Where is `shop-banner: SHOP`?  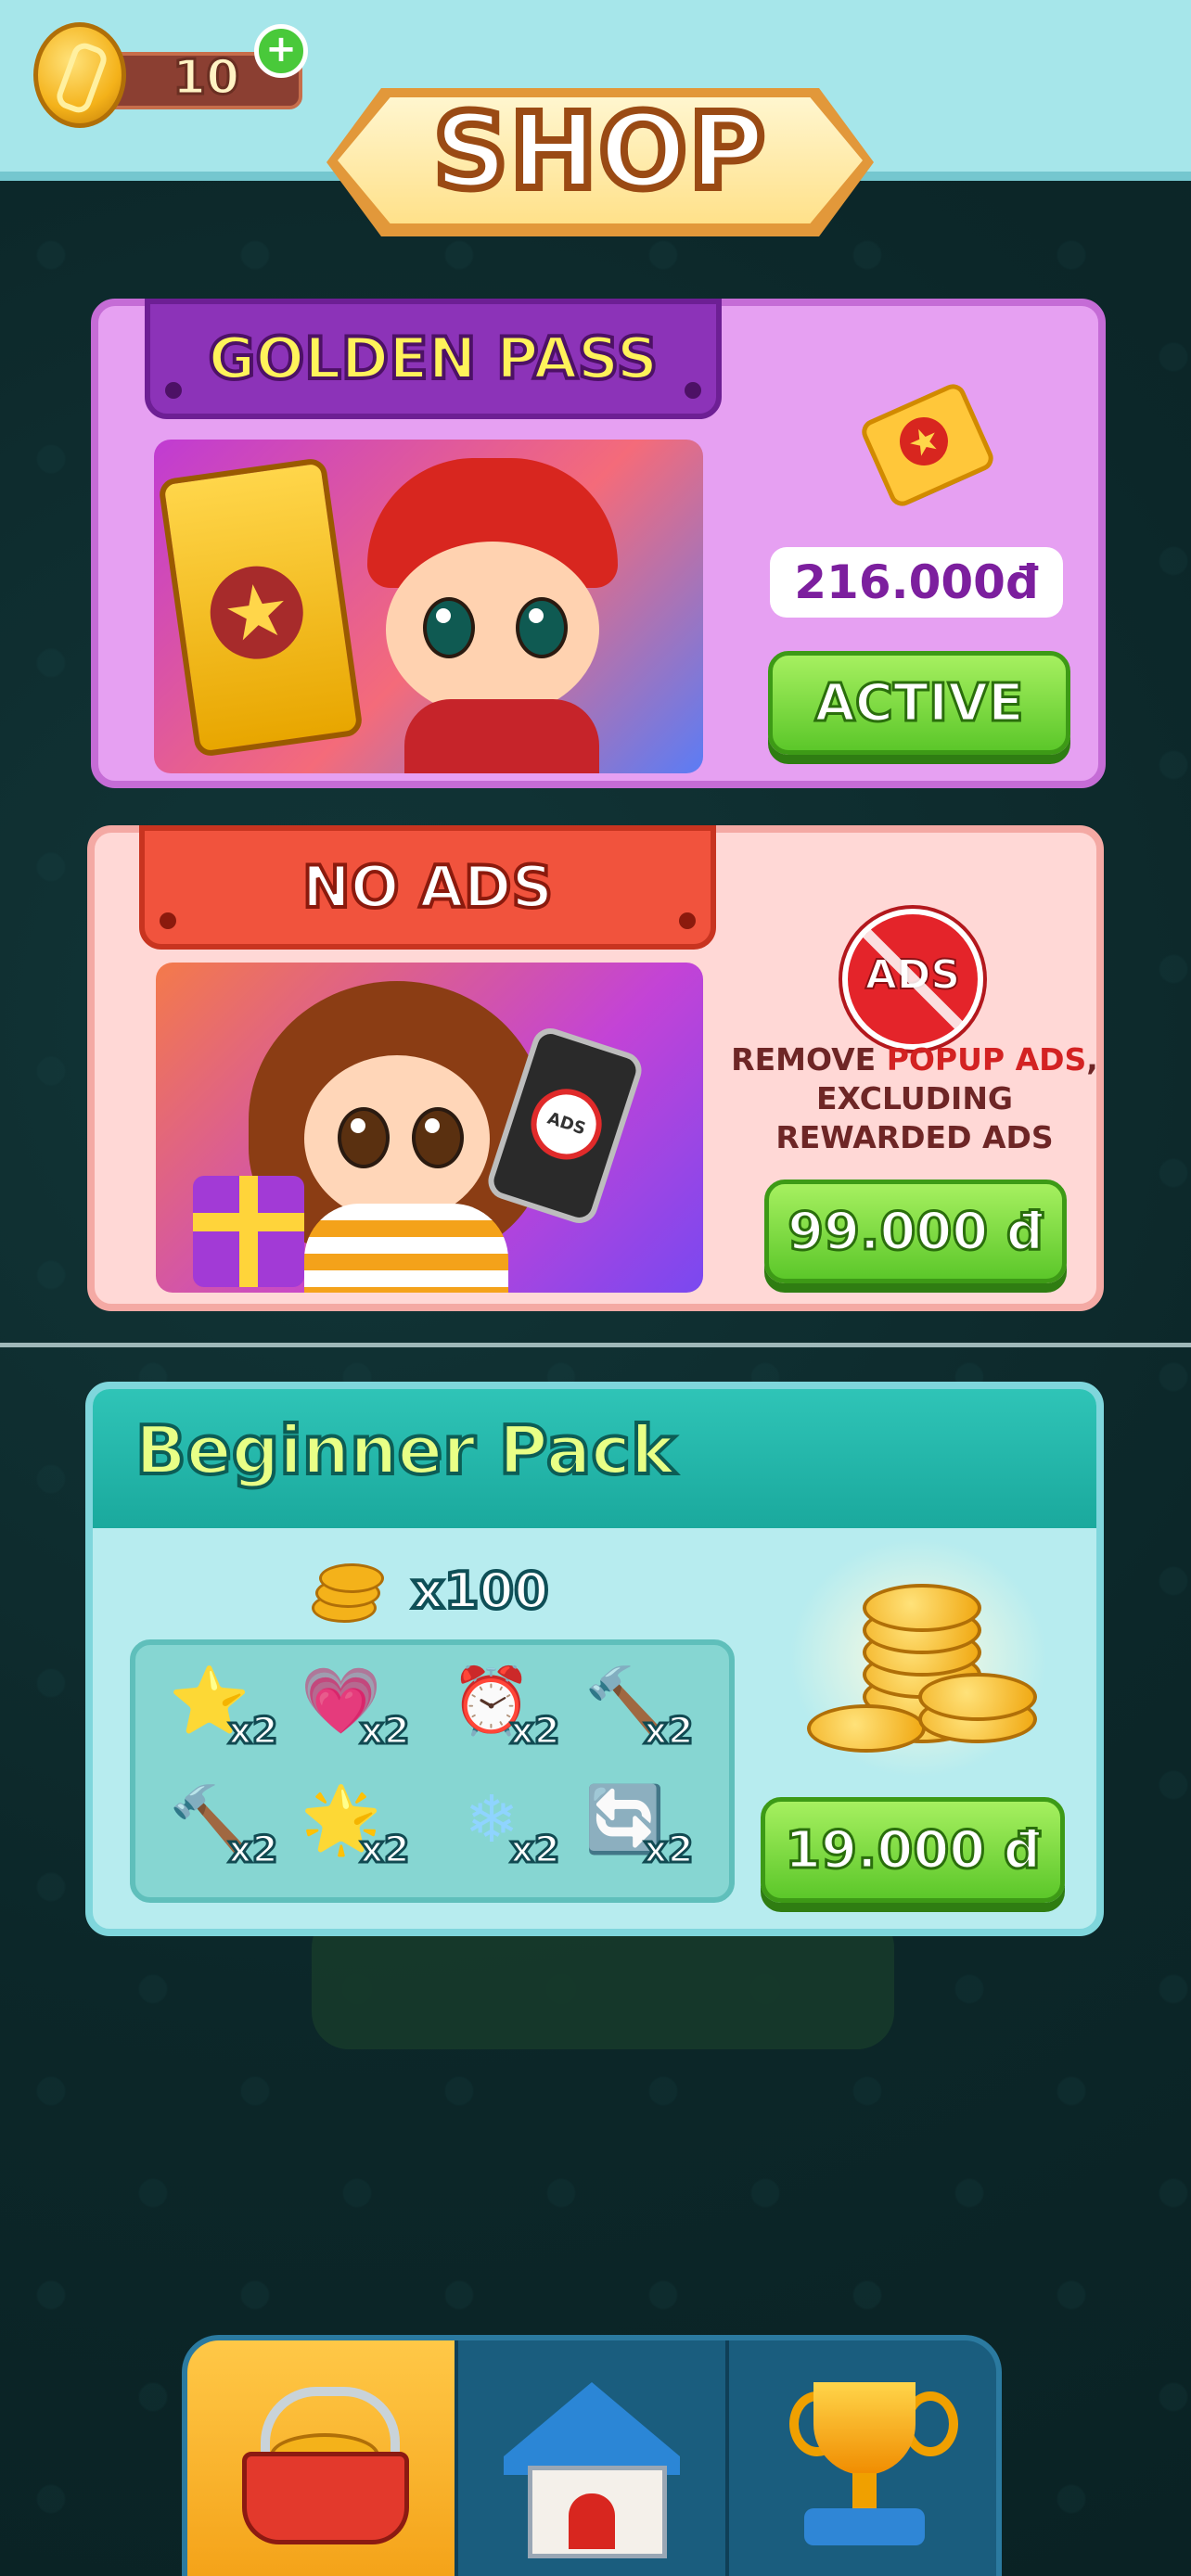
shop-banner: SHOP is located at coordinates (600, 162).